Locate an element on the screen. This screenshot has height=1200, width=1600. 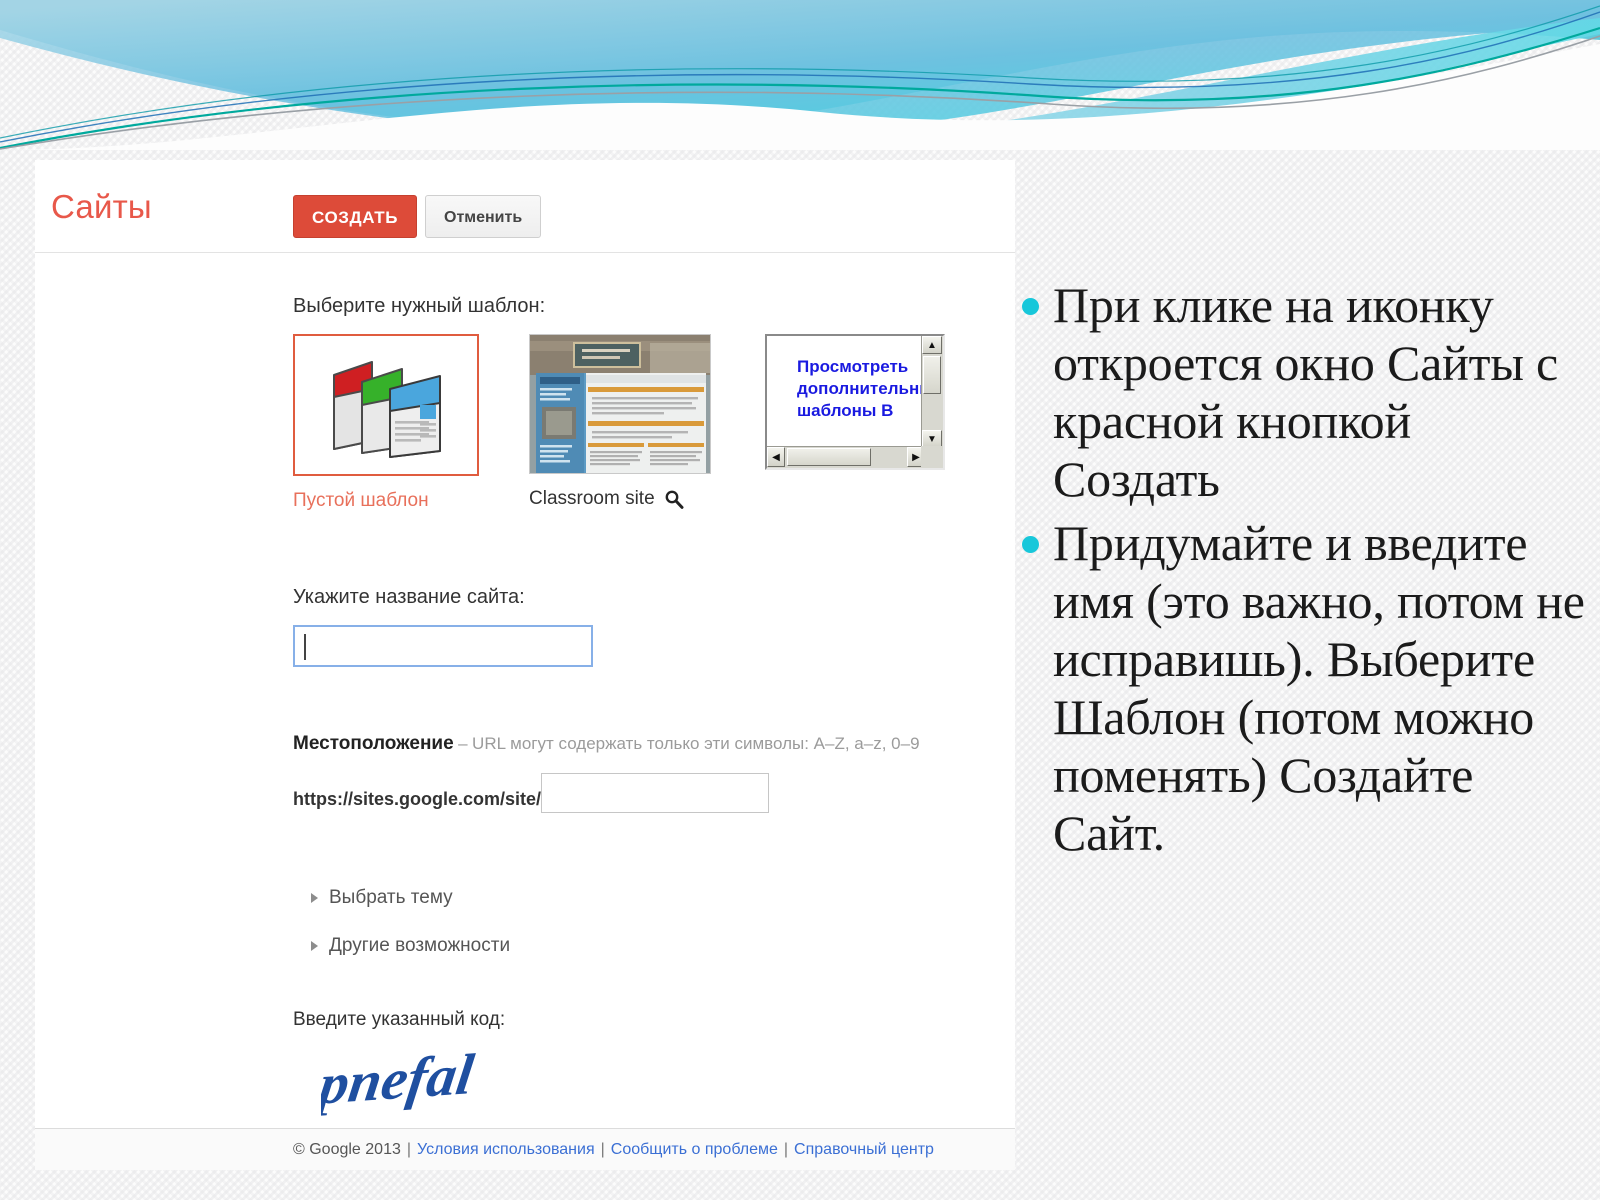
classroom-template-thumbnail is located at coordinates (620, 404).